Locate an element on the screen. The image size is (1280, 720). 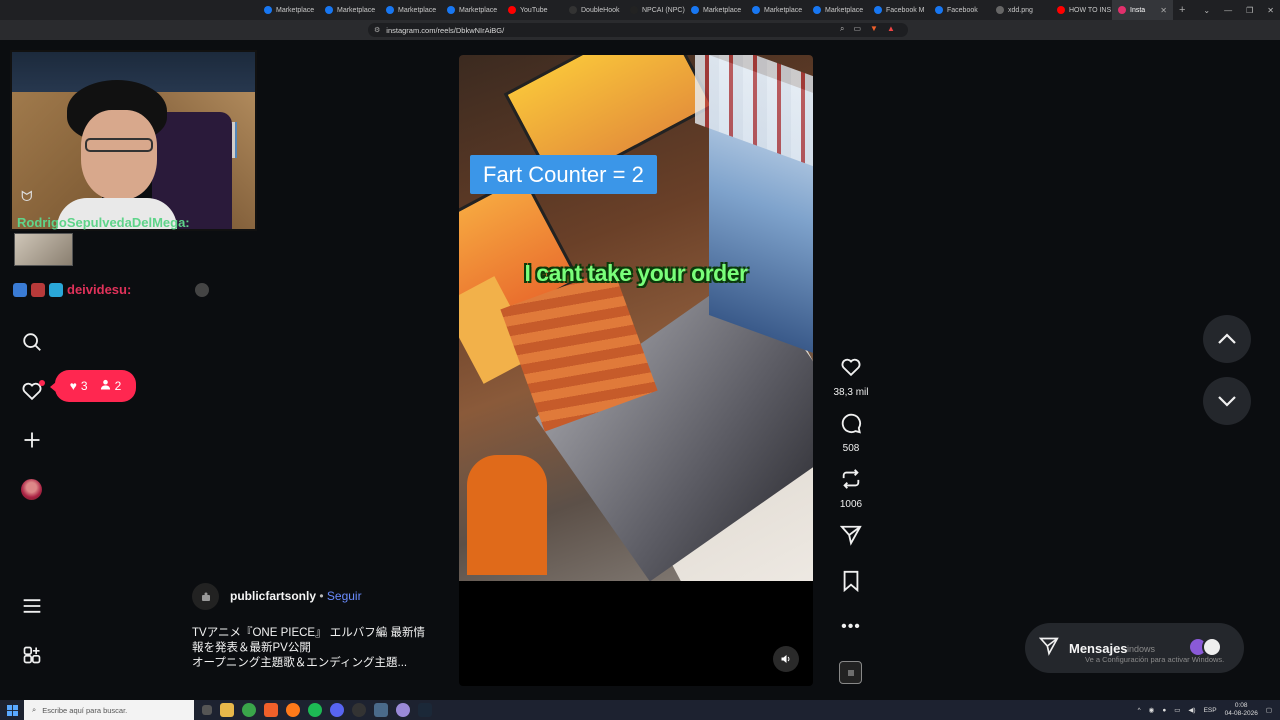
chat-emote-image is located at coordinates (43, 249).